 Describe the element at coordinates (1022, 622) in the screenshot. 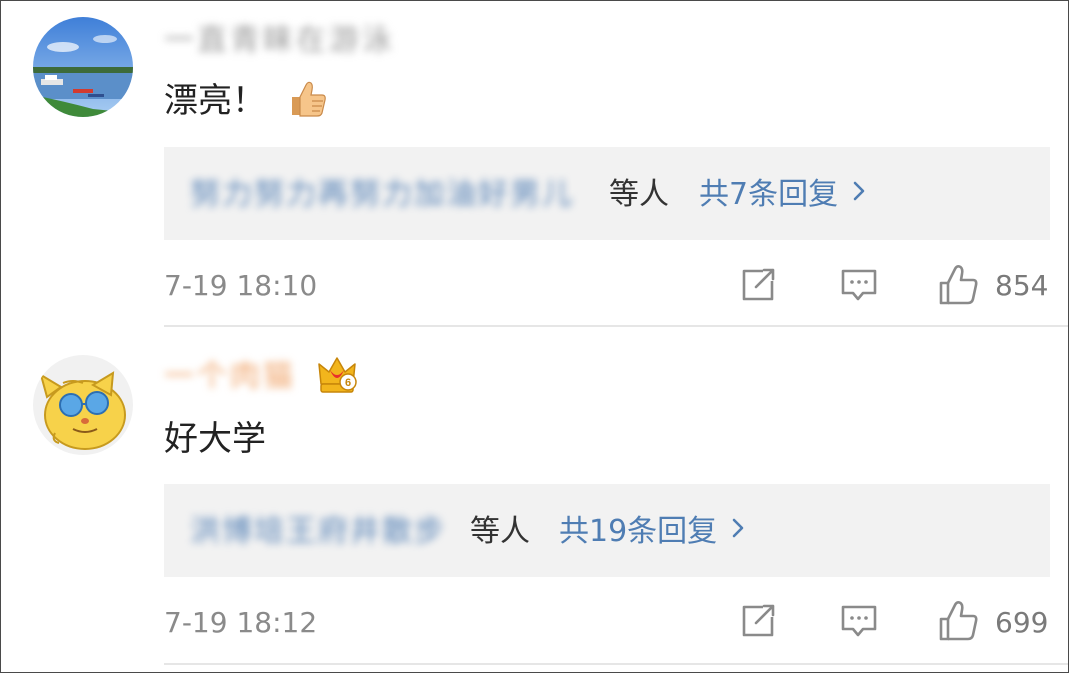

I see `like-count: 699` at that location.